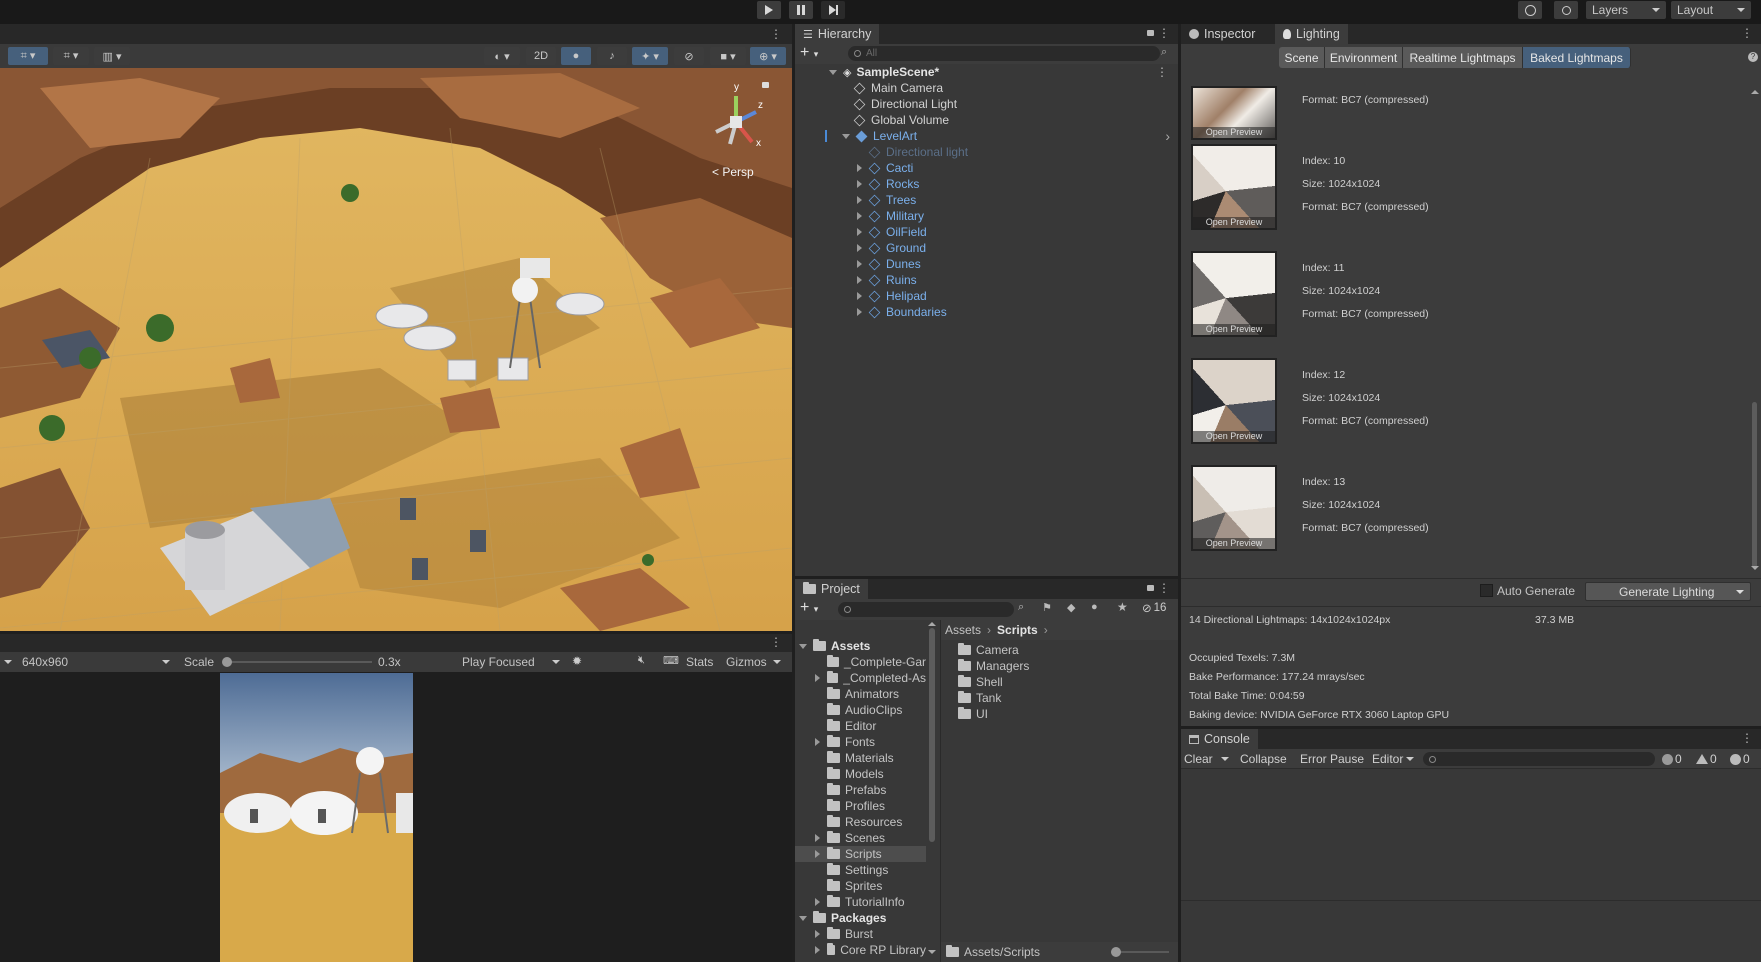 This screenshot has width=1761, height=962. Describe the element at coordinates (1004, 53) in the screenshot. I see `hierarchy-search-input: All` at that location.